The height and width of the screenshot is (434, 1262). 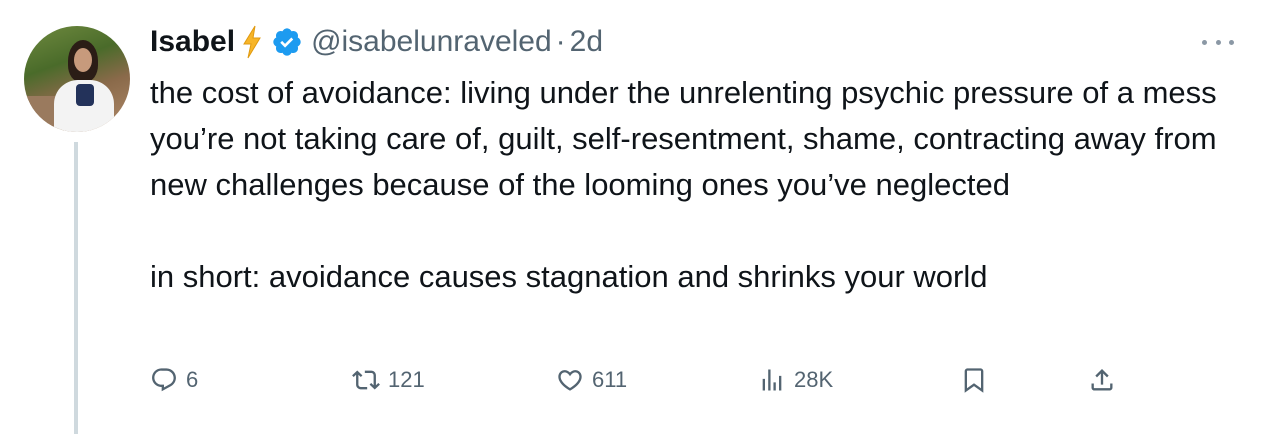 I want to click on bookmark-button, so click(x=974, y=380).